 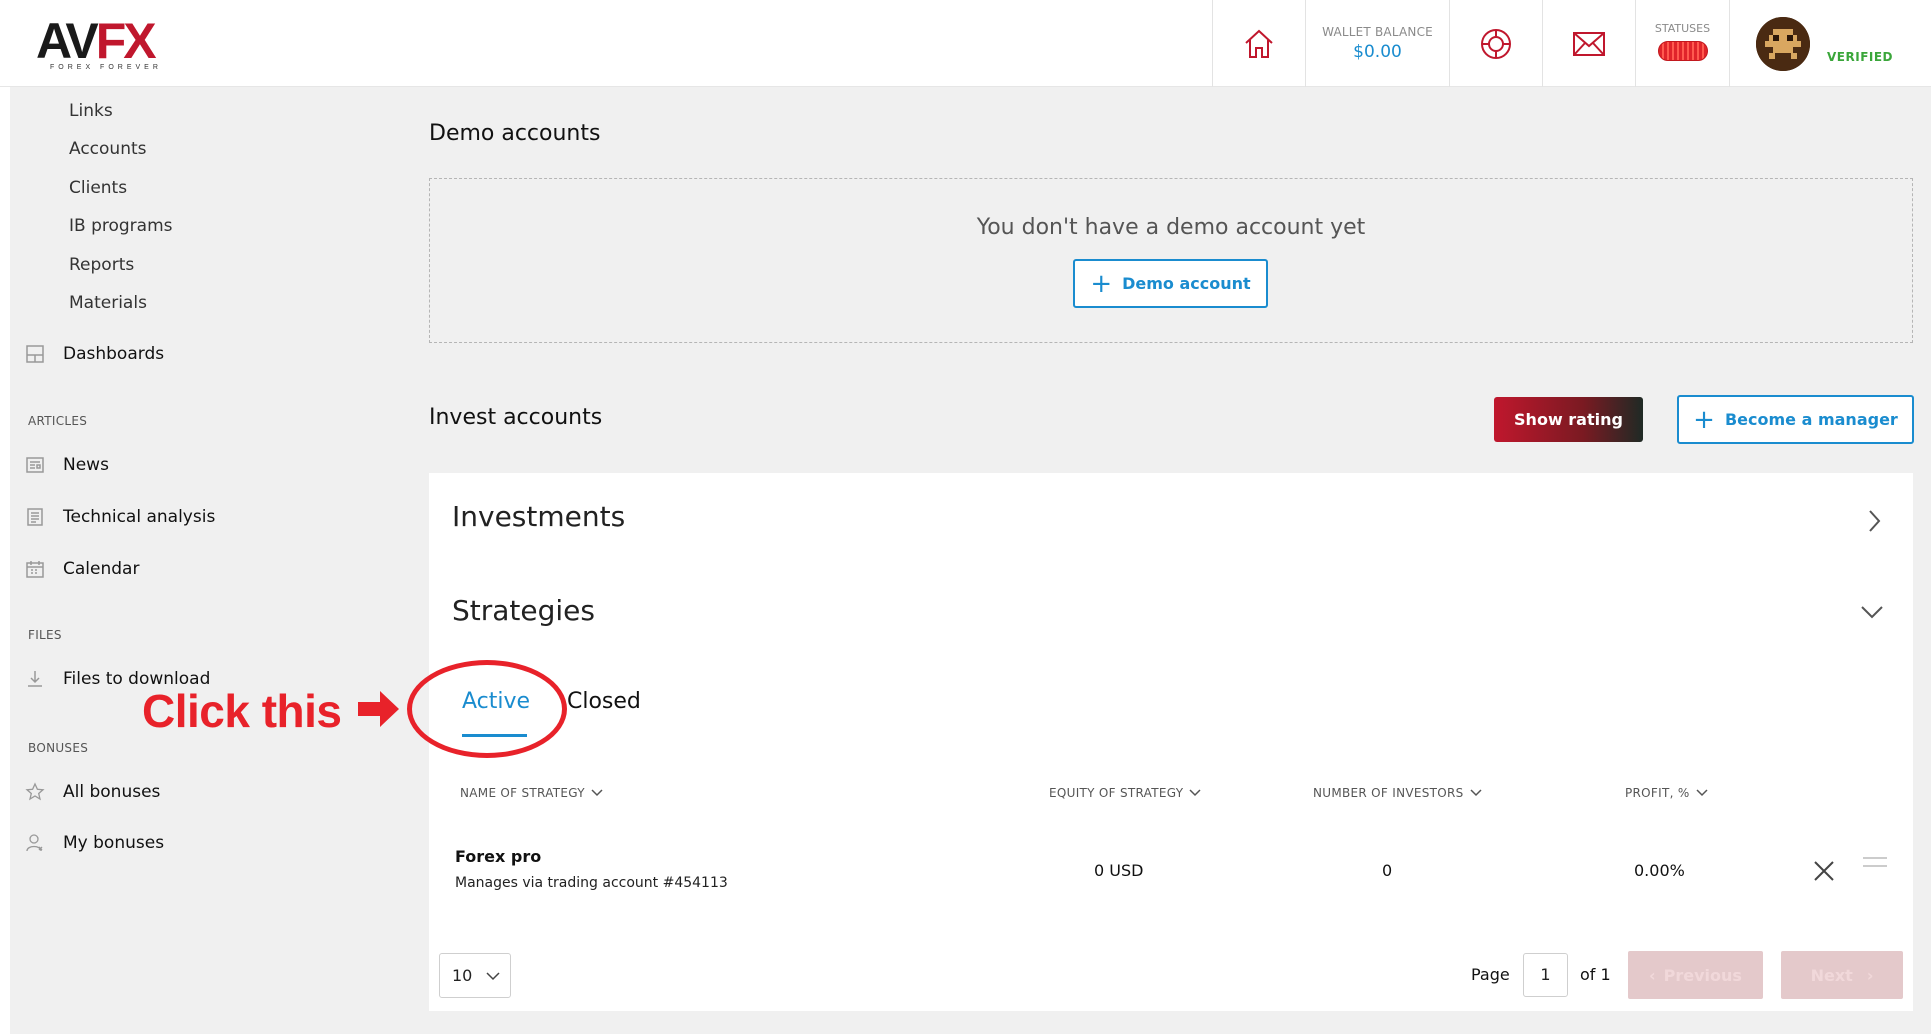 I want to click on document-icon, so click(x=35, y=517).